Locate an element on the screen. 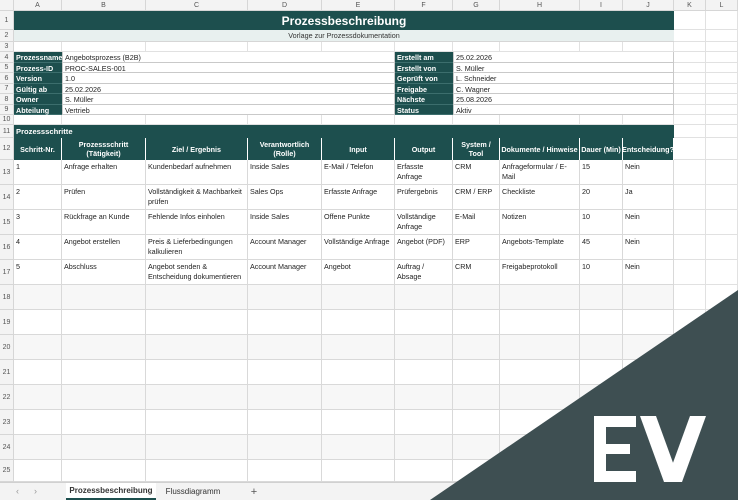 The height and width of the screenshot is (500, 738). table-cell: 10 is located at coordinates (601, 272).